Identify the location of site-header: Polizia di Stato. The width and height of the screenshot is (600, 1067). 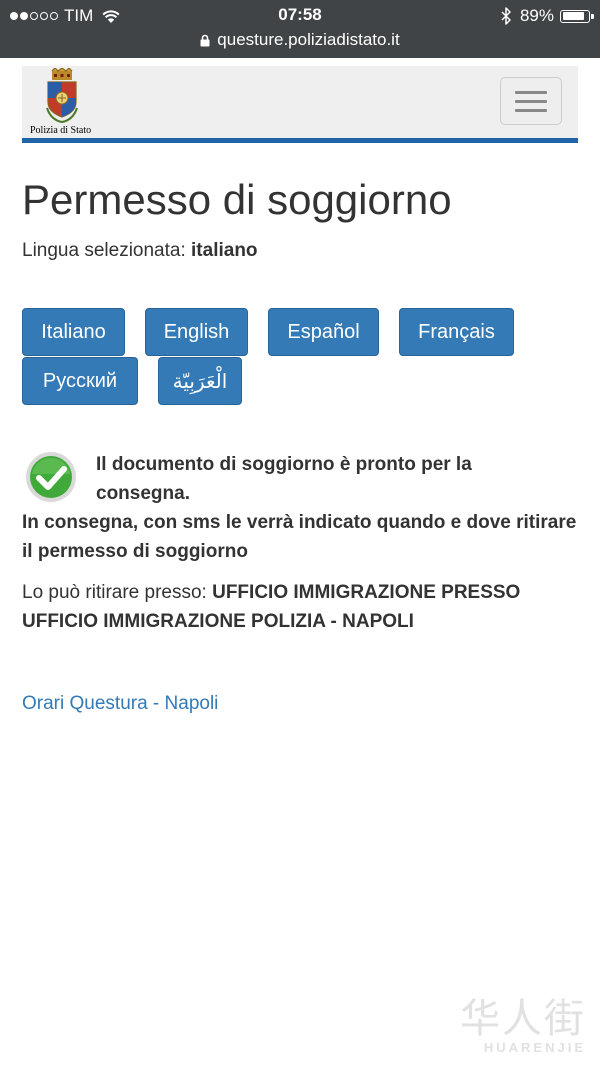
(300, 104).